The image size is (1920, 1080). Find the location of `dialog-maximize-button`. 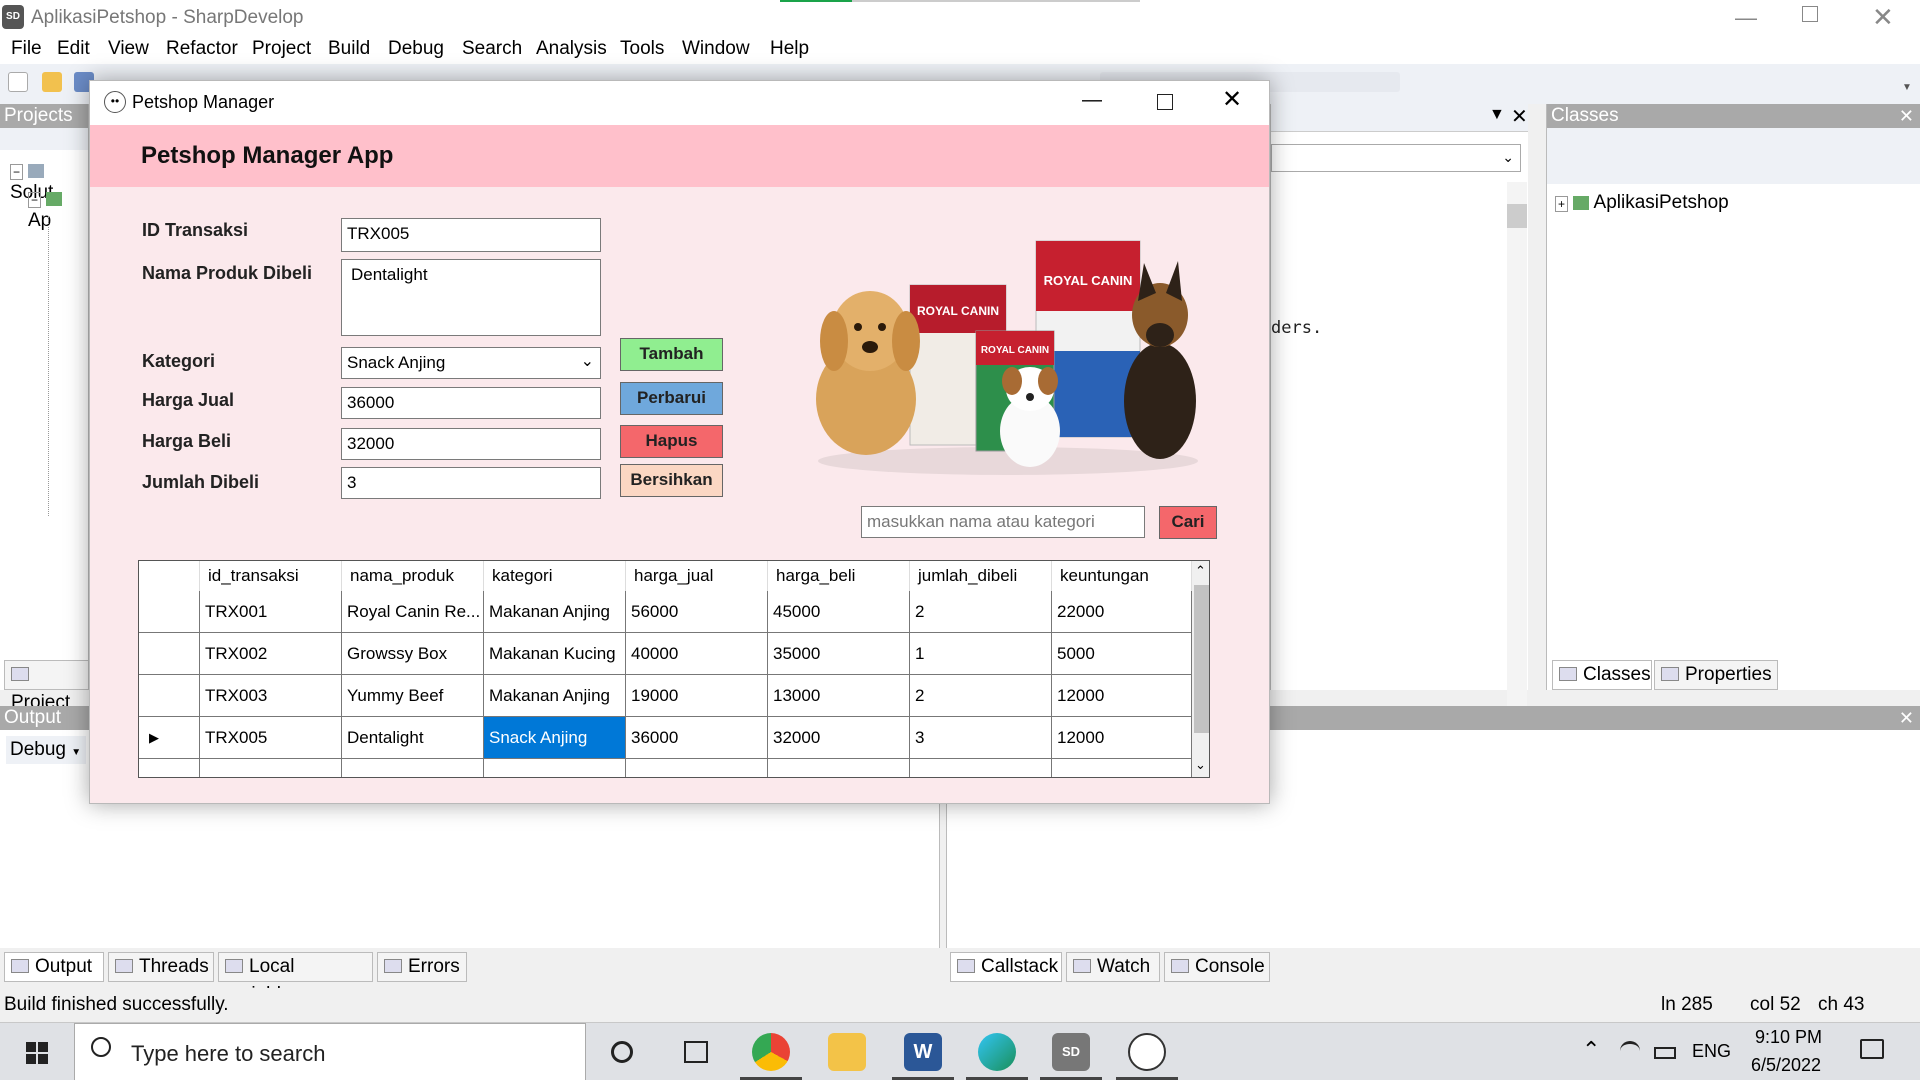

dialog-maximize-button is located at coordinates (1165, 102).